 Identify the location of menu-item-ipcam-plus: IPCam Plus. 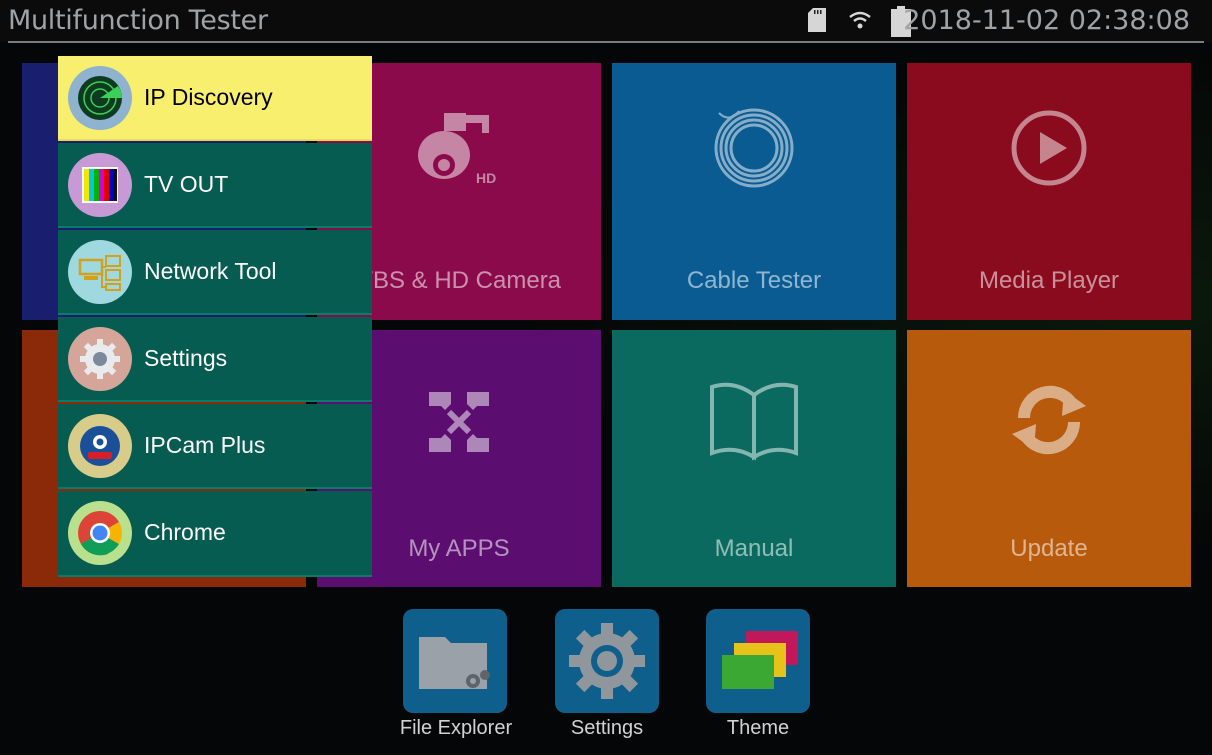
(215, 446).